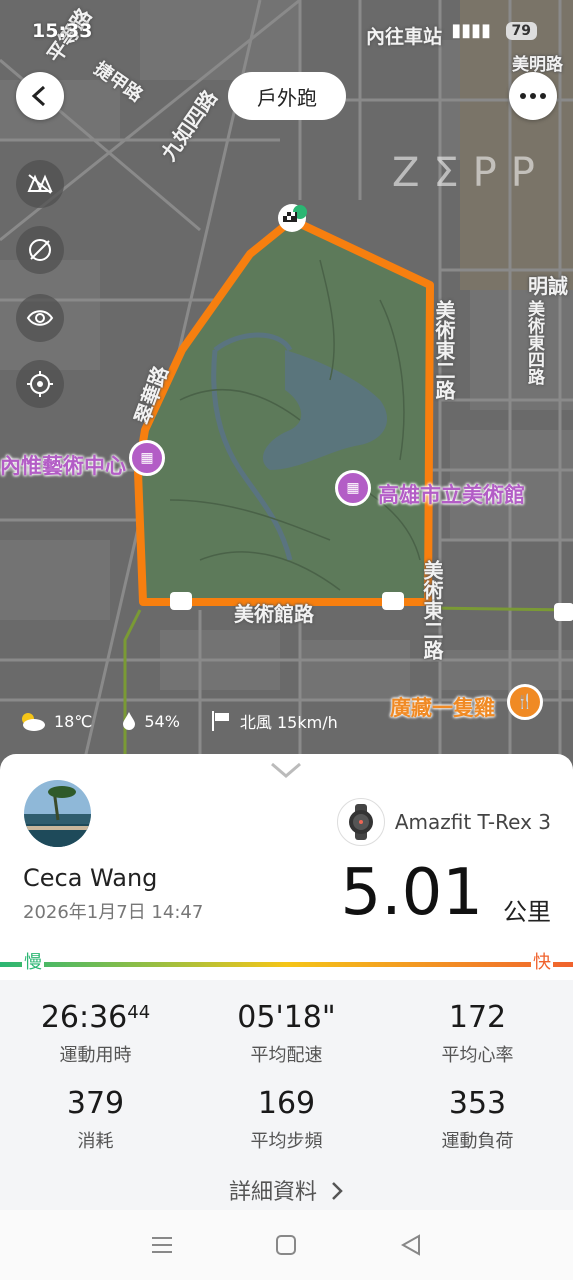 The height and width of the screenshot is (1280, 573). I want to click on collapse-chevron-icon, so click(286, 770).